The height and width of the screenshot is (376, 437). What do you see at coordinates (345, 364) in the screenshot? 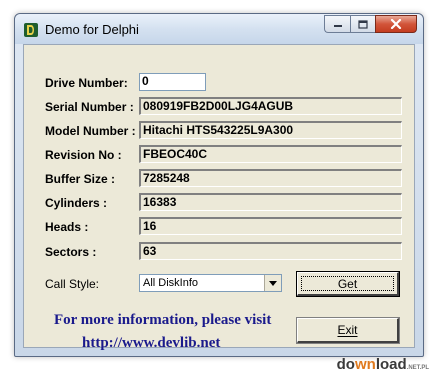
I see `watermark-prefix: do` at bounding box center [345, 364].